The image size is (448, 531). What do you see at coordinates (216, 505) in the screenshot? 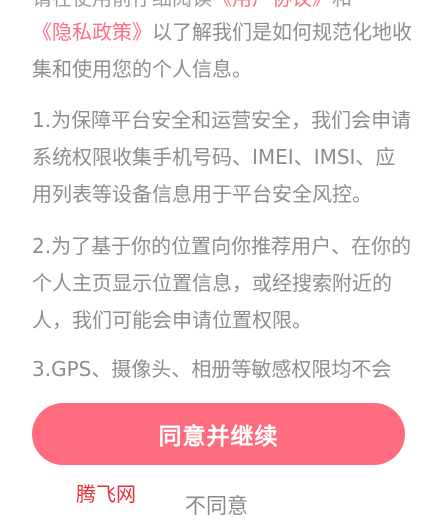
I see `disagree-button: 不同意` at bounding box center [216, 505].